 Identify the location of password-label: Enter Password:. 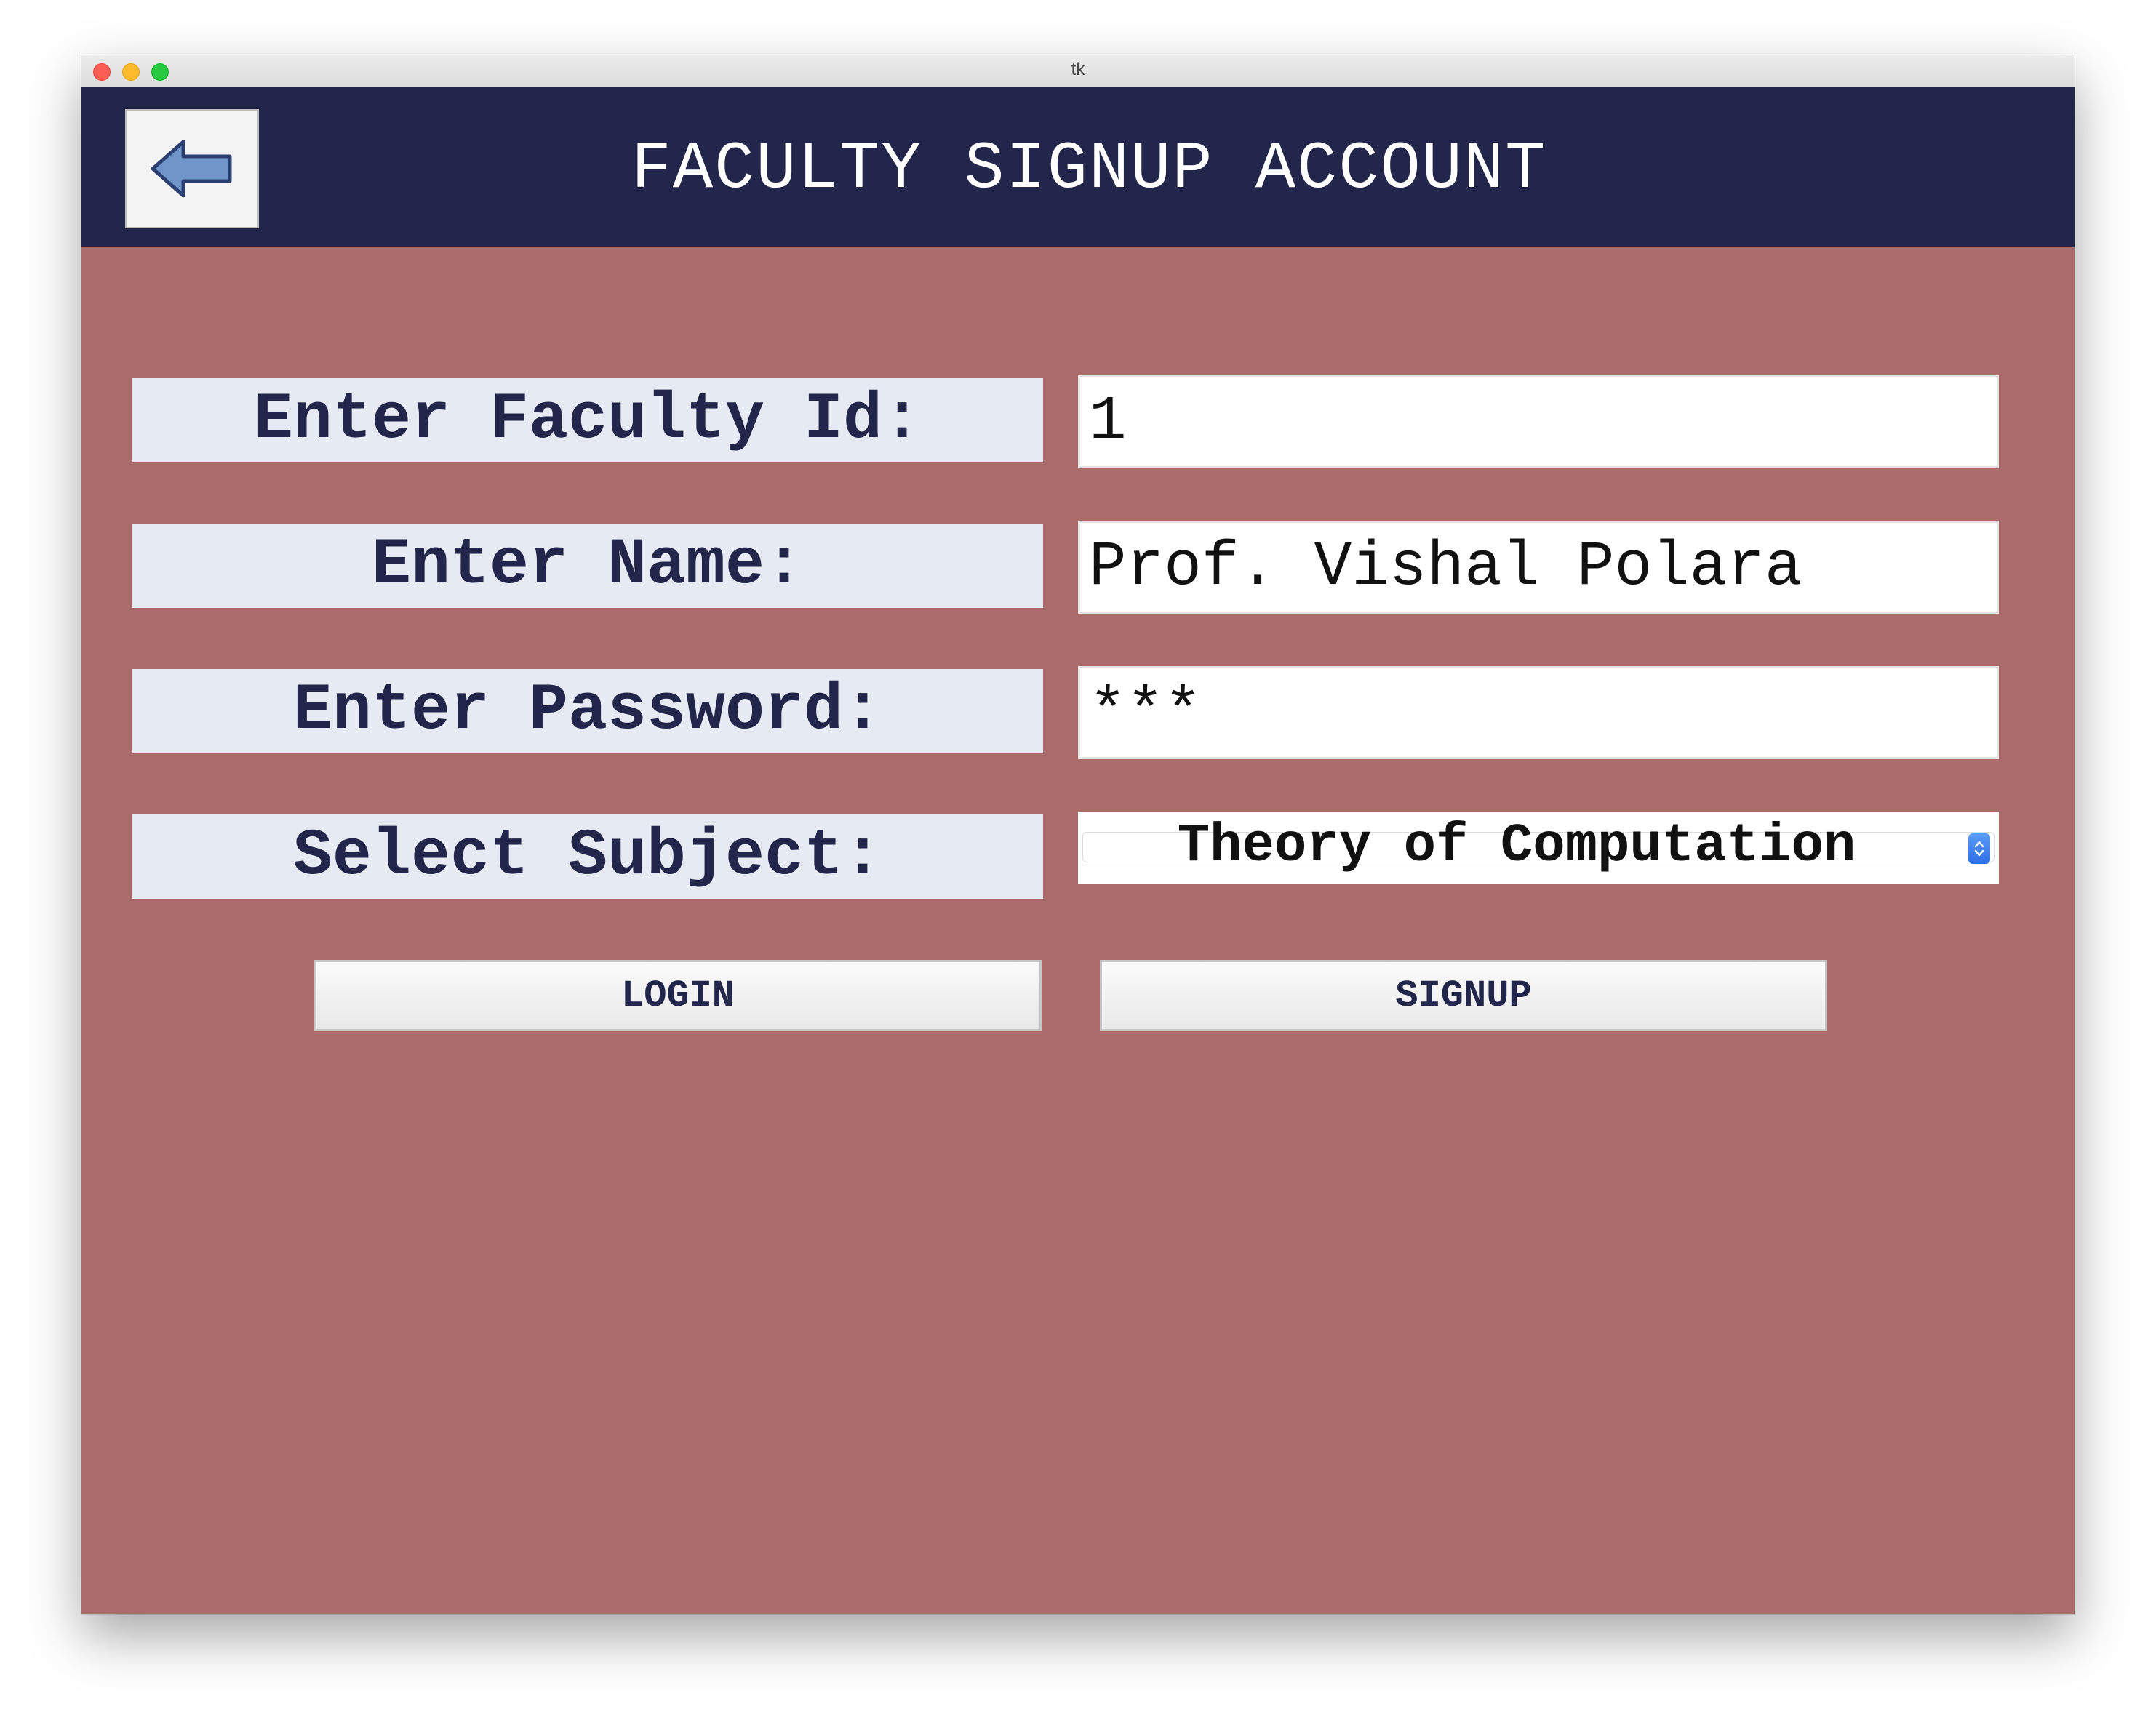
(587, 711).